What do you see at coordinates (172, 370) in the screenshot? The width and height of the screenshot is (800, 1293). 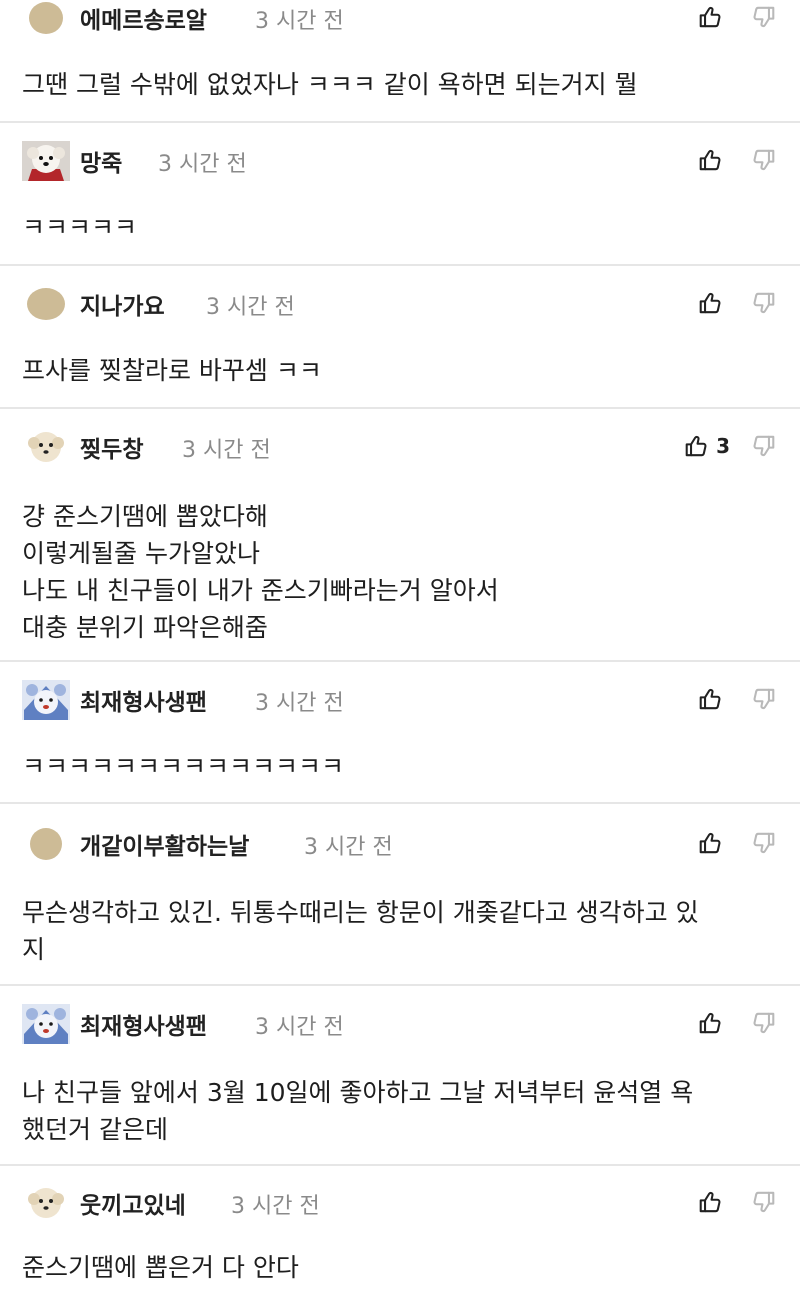 I see `comment-text: 프사를 찢찰라로 바꾸셈 ㅋㅋ` at bounding box center [172, 370].